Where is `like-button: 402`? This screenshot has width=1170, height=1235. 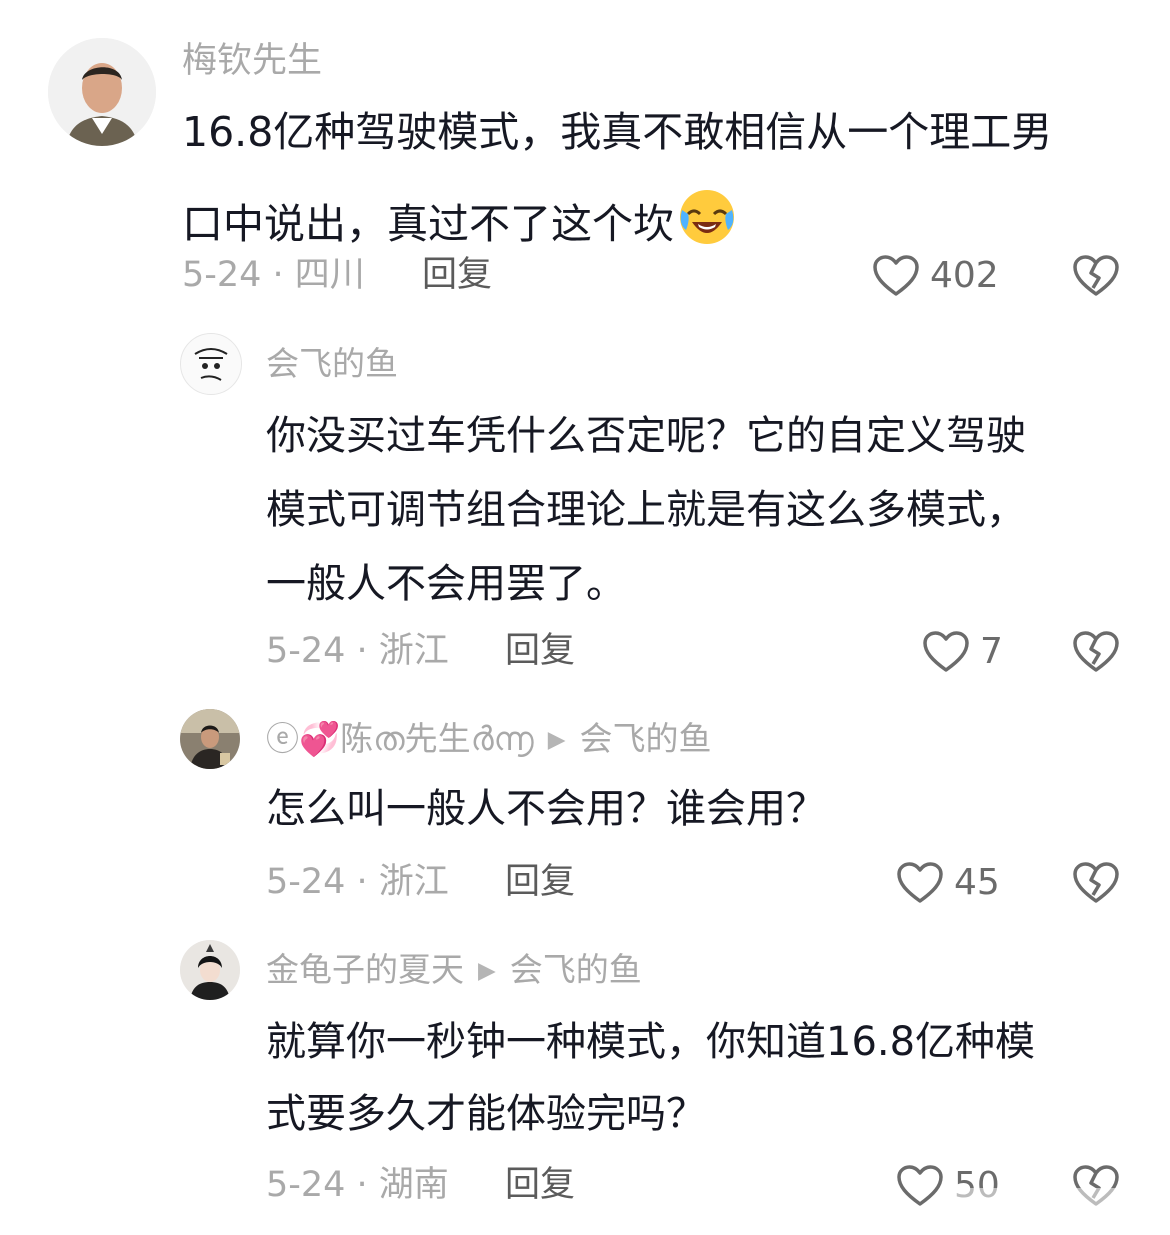
like-button: 402 is located at coordinates (935, 276).